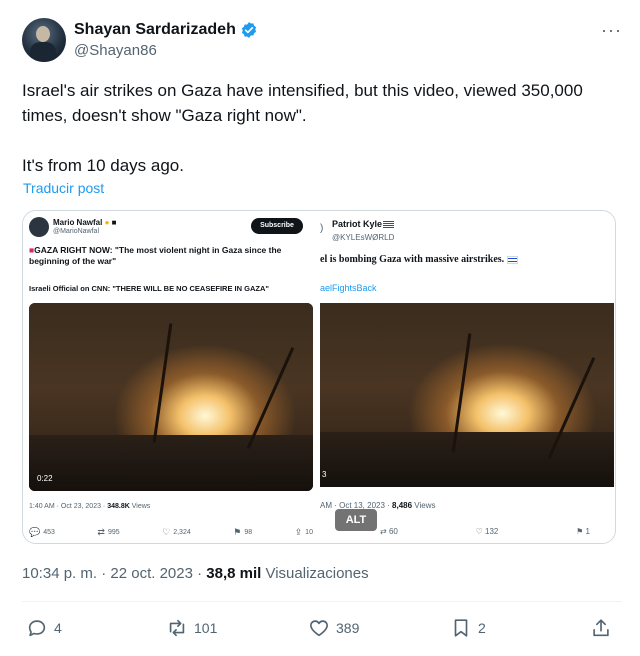 This screenshot has height=656, width=640. Describe the element at coordinates (513, 259) in the screenshot. I see `israel-flag-icon` at that location.